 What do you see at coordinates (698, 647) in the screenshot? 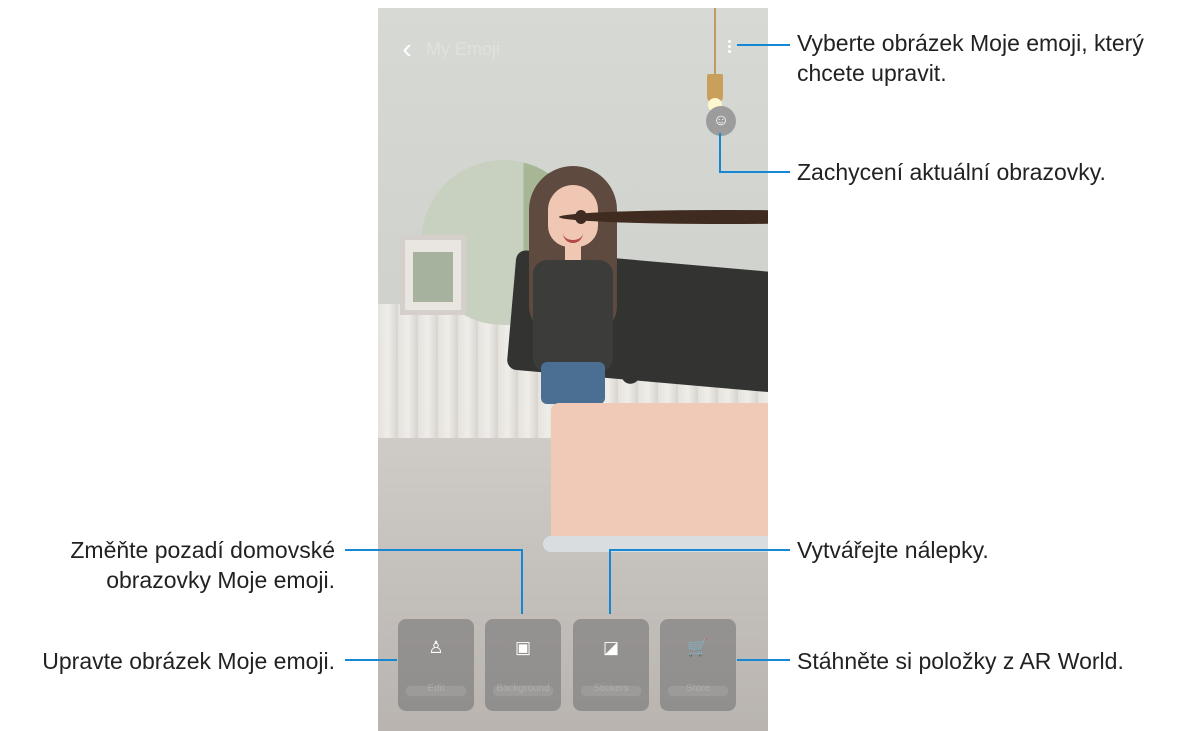
I see `cart-icon: 🛒` at bounding box center [698, 647].